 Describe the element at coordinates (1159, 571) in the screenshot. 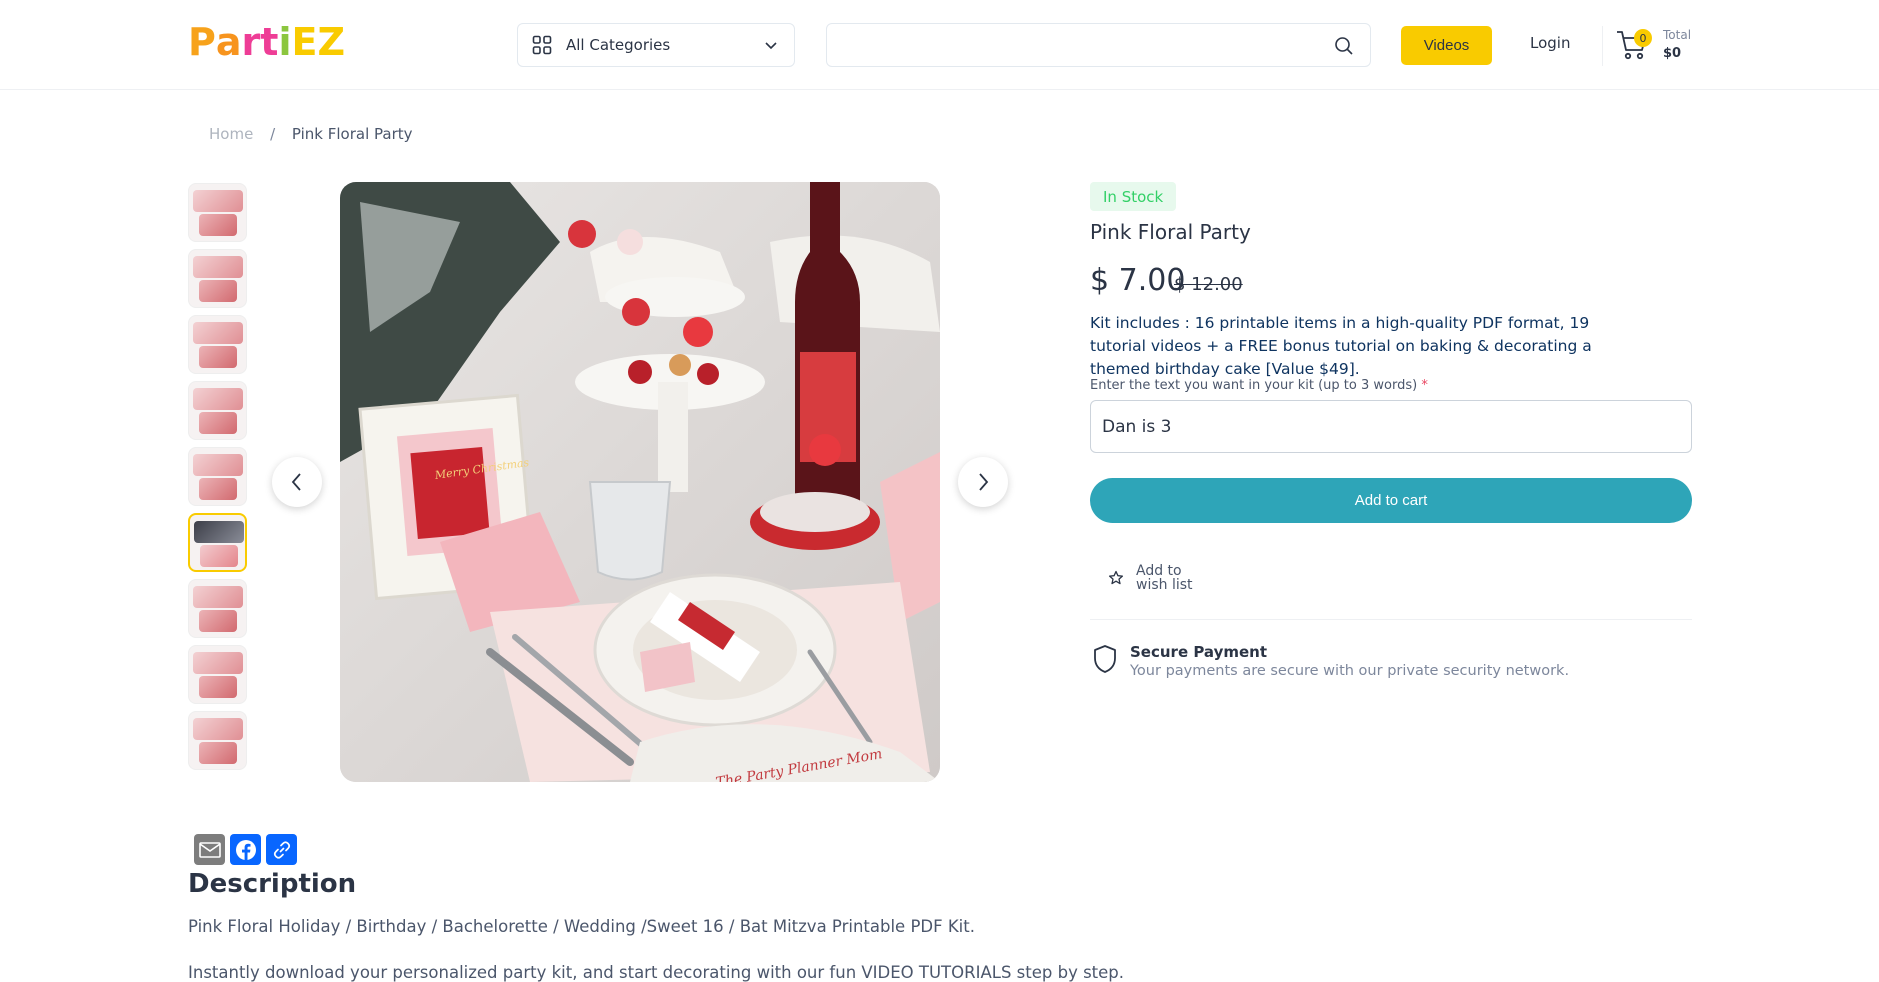

I see `wishlist-label-line1: Add to` at that location.